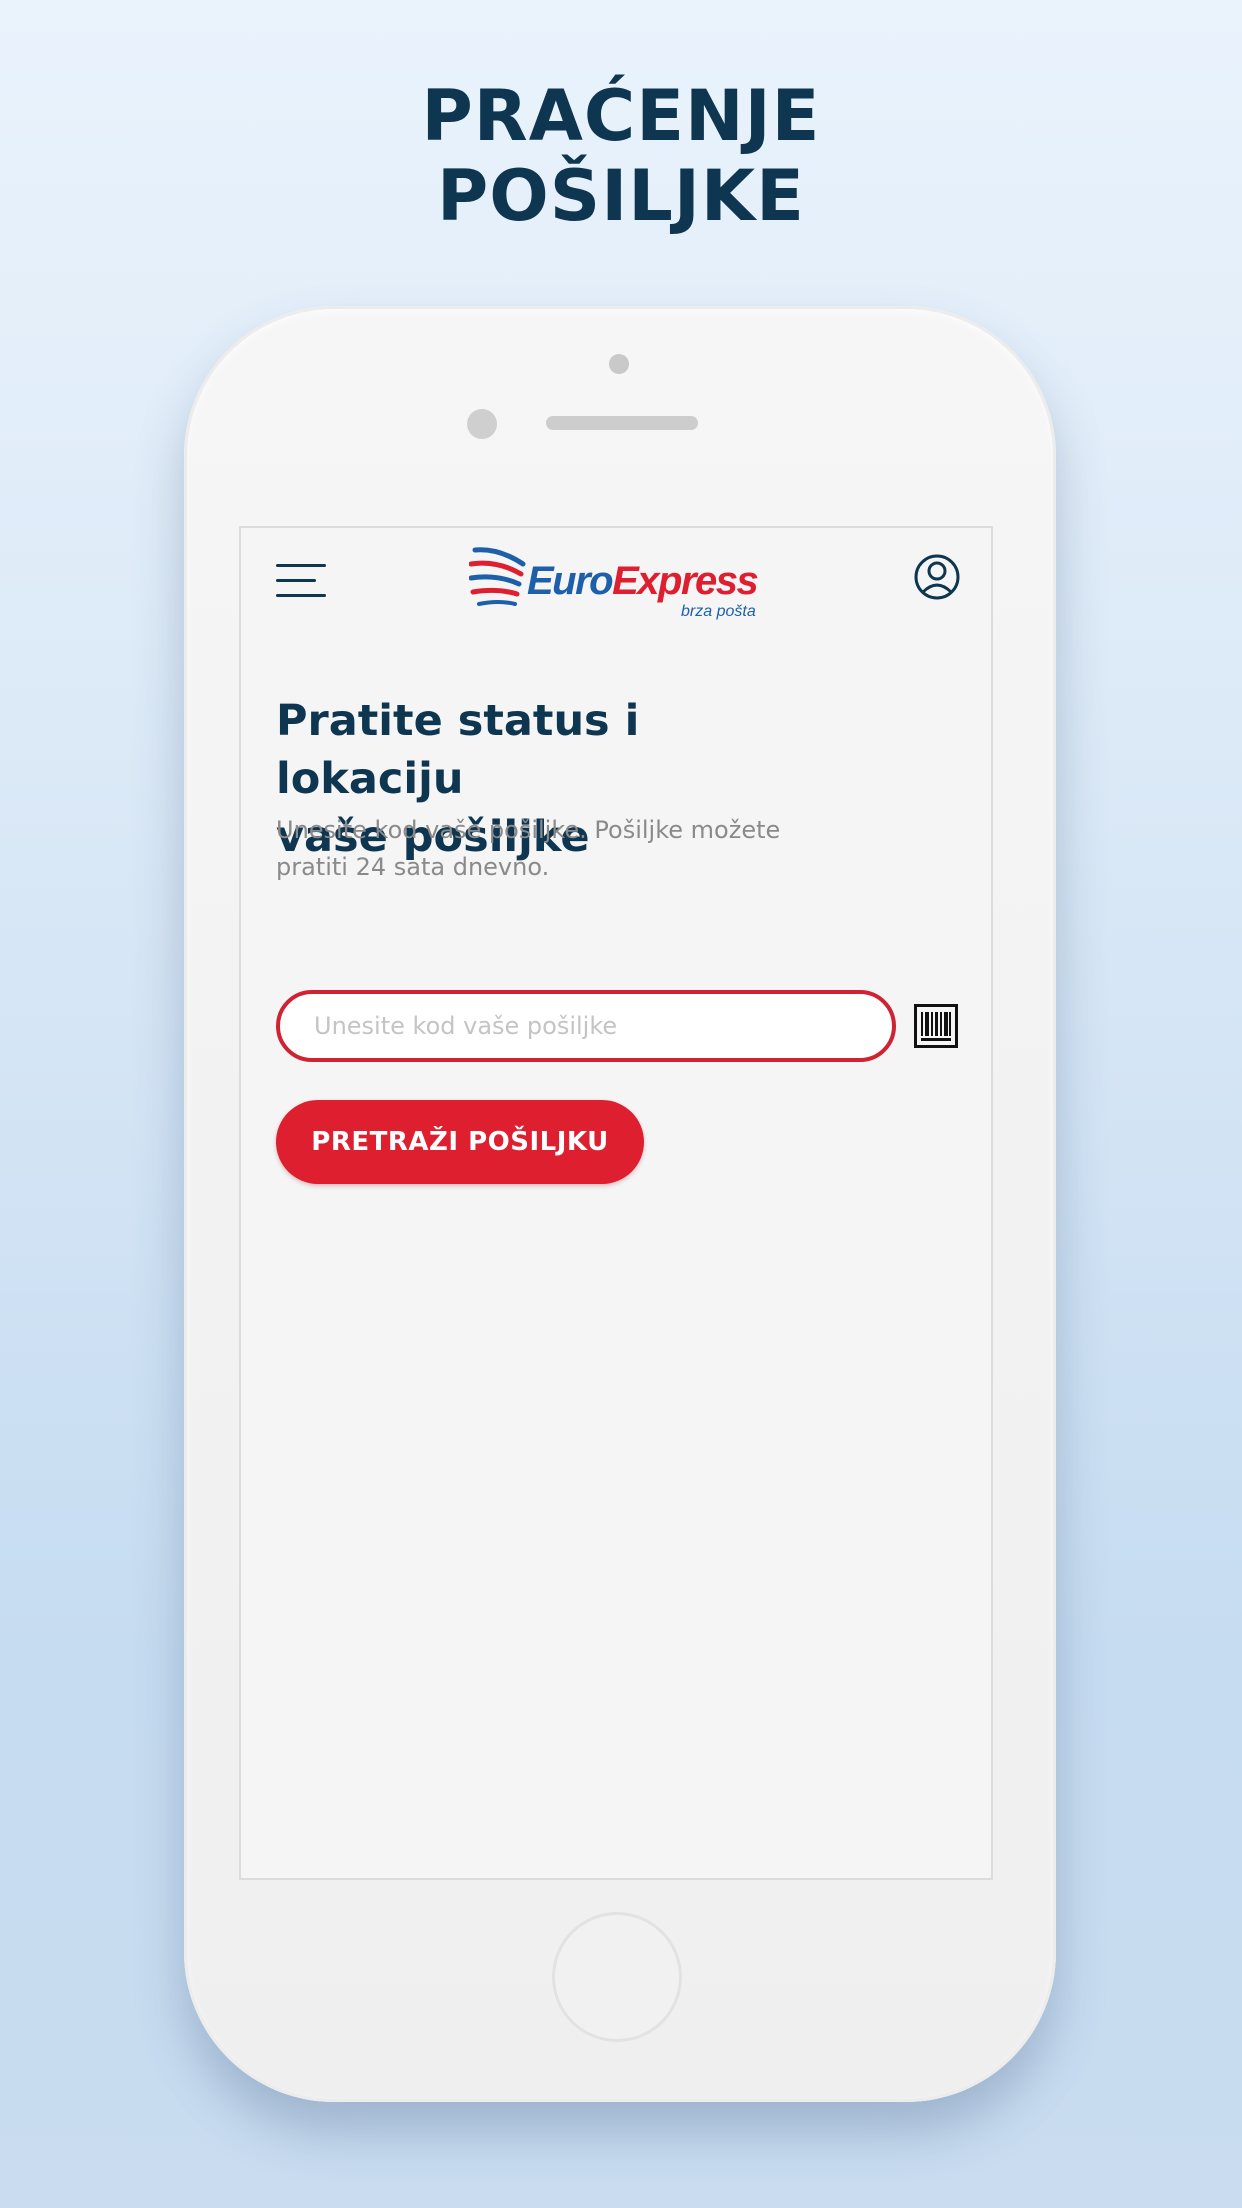 Image resolution: width=1242 pixels, height=2208 pixels. Describe the element at coordinates (937, 577) in the screenshot. I see `user-account-icon` at that location.